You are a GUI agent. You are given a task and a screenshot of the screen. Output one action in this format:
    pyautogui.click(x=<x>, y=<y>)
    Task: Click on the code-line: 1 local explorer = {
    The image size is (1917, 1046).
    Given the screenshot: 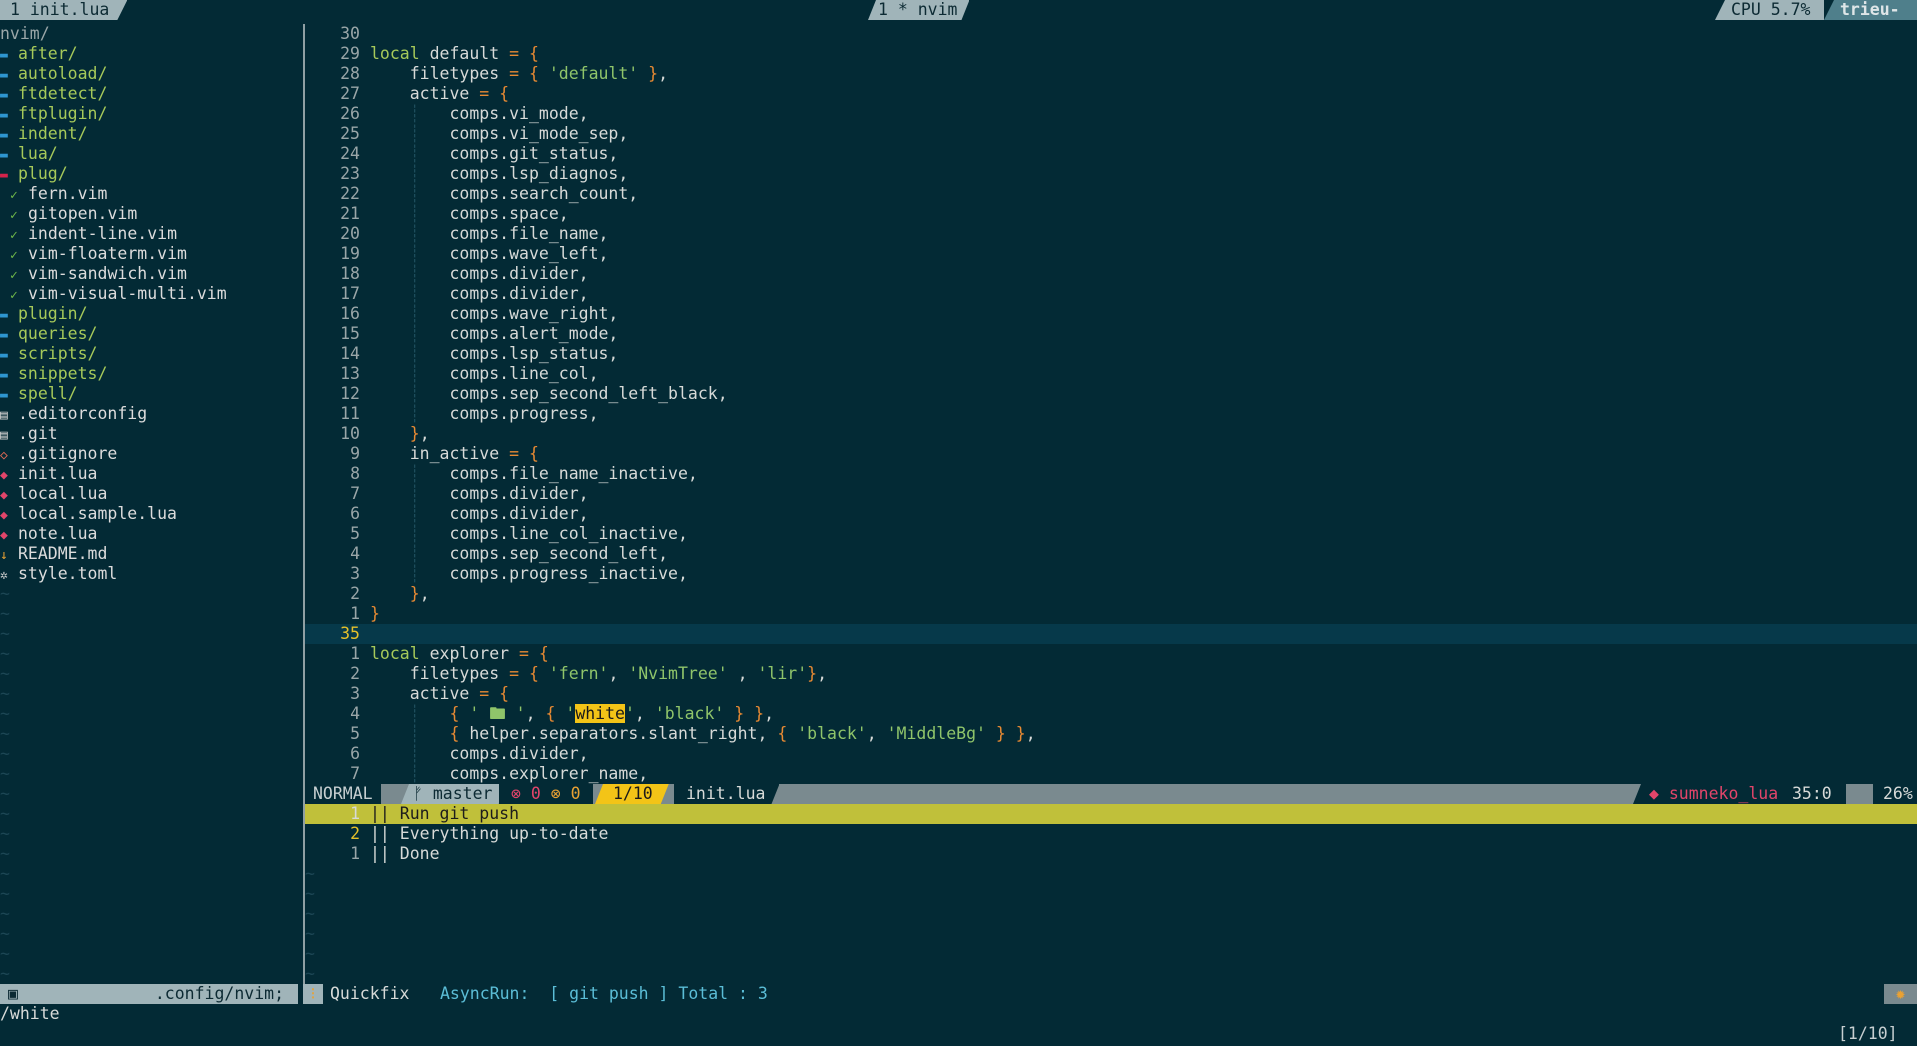 What is the action you would take?
    pyautogui.click(x=1111, y=654)
    